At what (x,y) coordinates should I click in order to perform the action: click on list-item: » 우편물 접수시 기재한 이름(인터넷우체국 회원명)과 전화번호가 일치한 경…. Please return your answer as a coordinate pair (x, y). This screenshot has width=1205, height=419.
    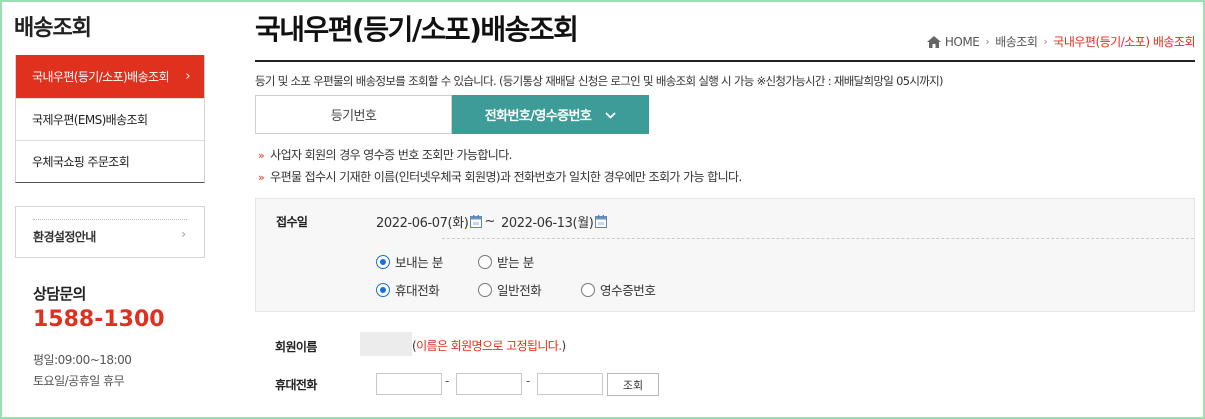
    Looking at the image, I should click on (500, 179).